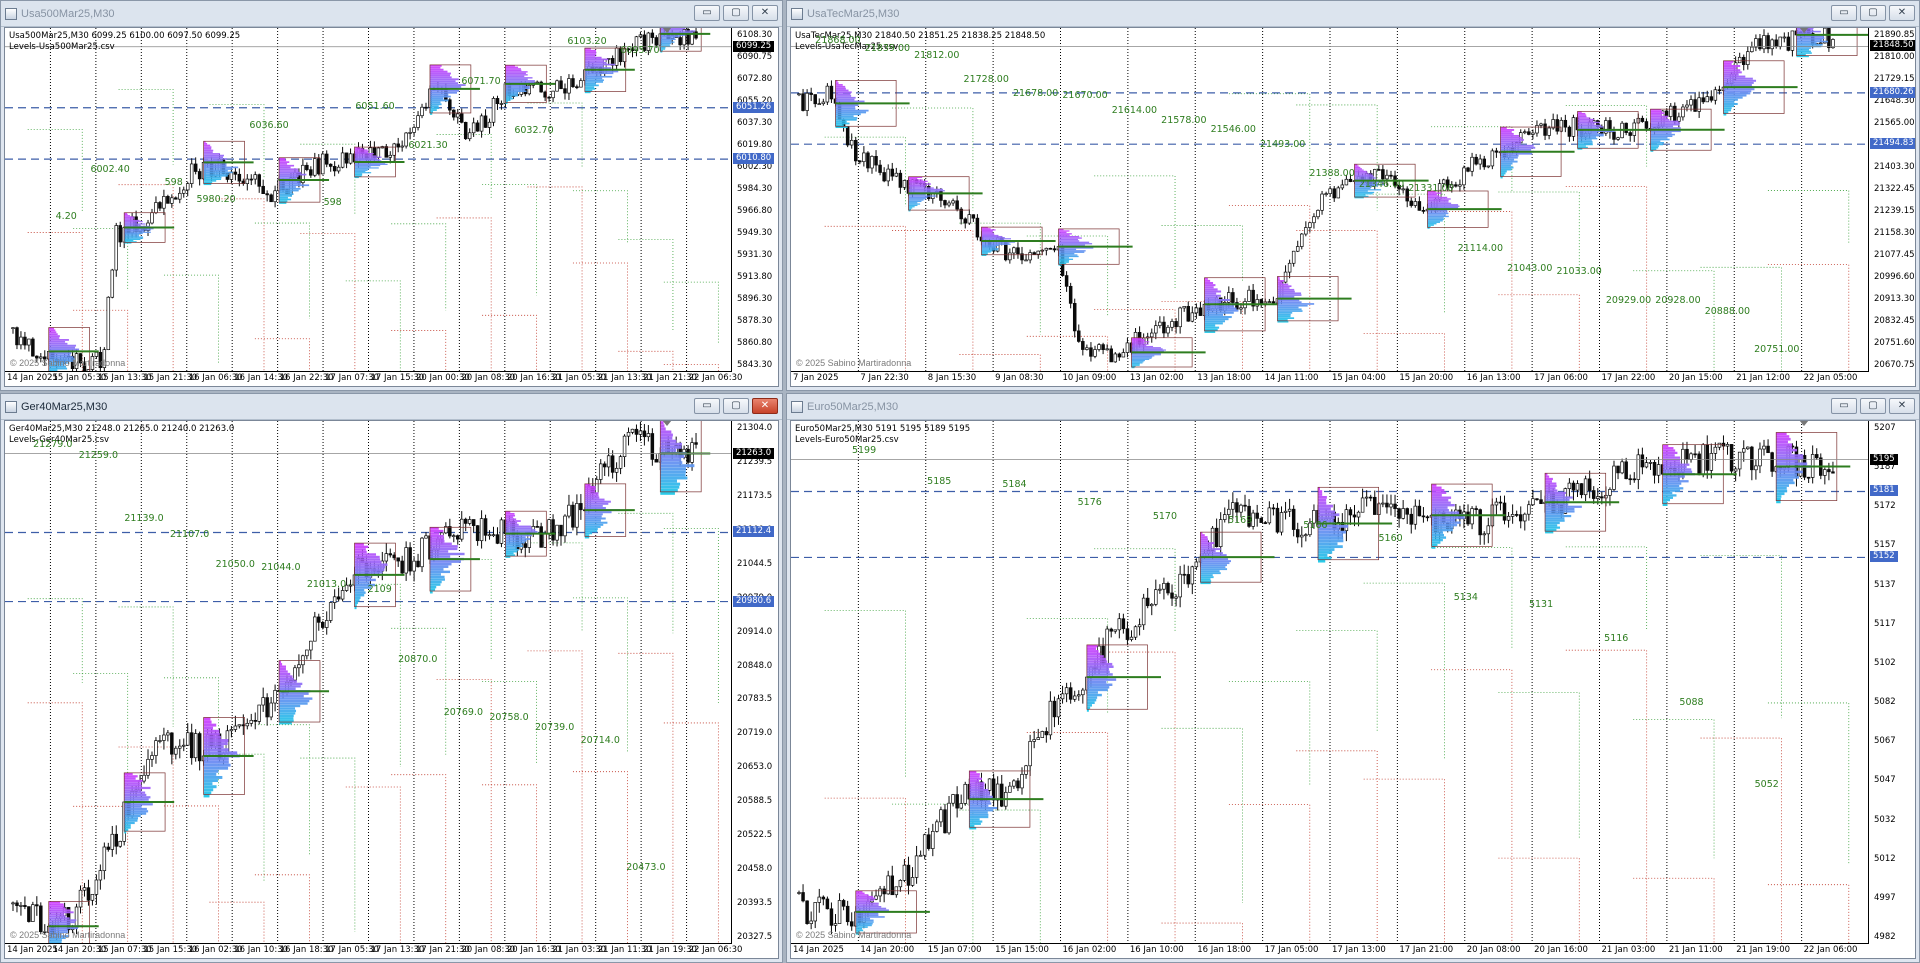  Describe the element at coordinates (1894, 233) in the screenshot. I see `price-tick-label: 21158.30` at that location.